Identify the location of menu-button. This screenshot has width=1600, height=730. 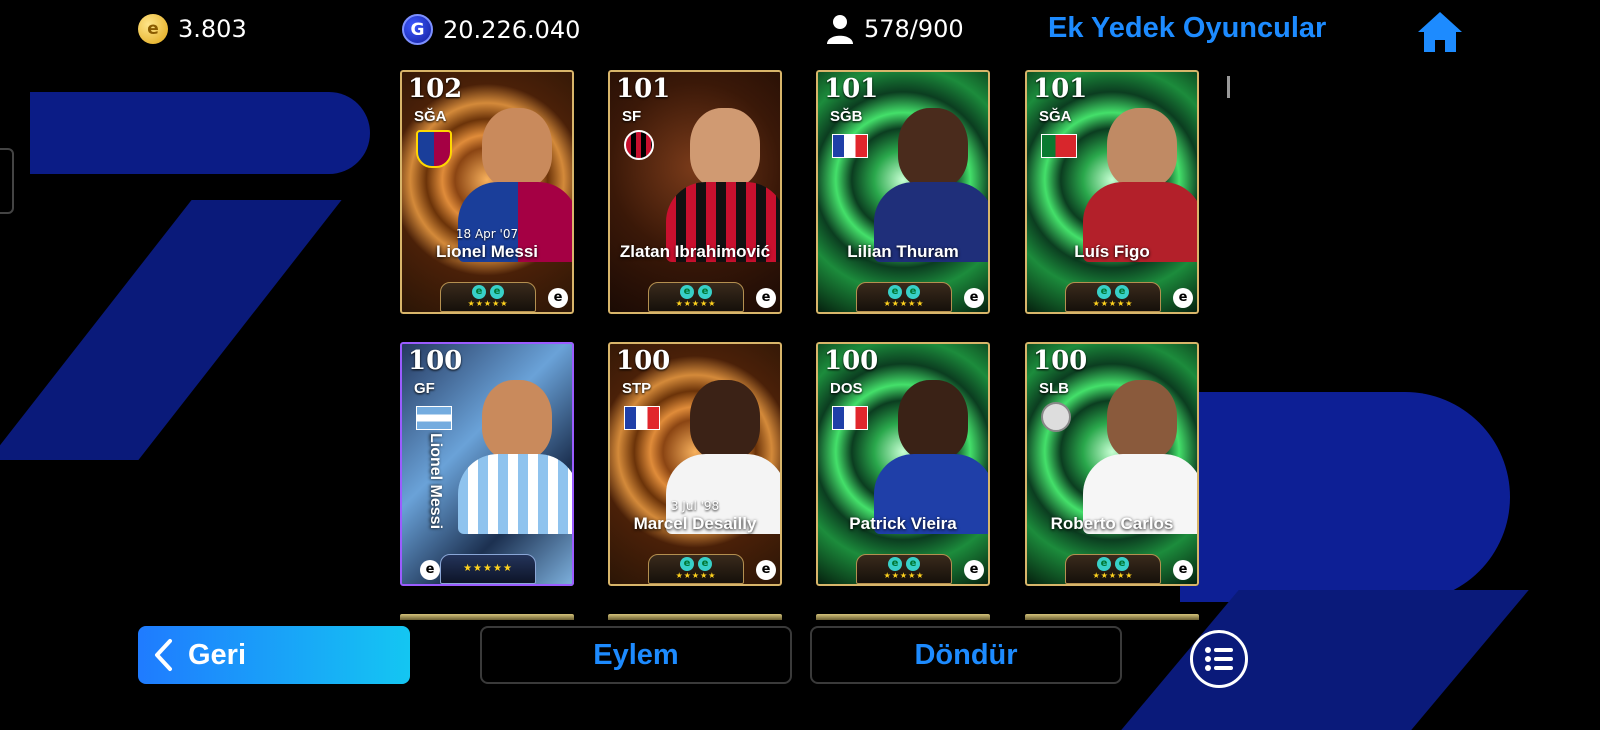
(1219, 659).